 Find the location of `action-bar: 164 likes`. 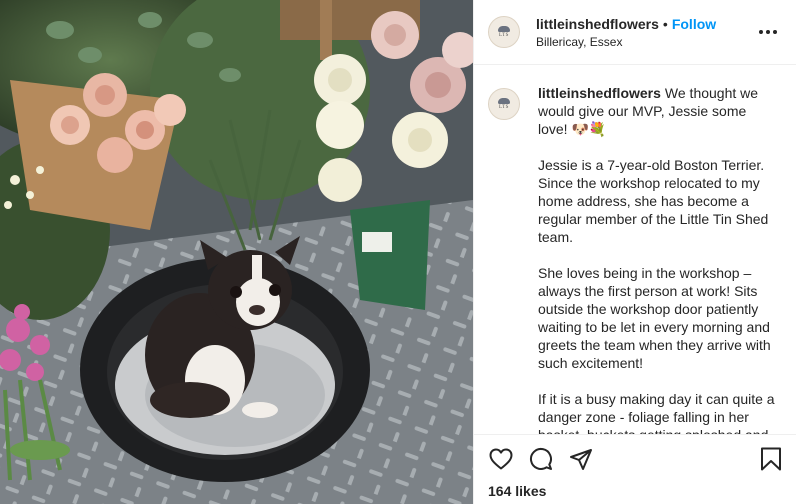

action-bar: 164 likes is located at coordinates (635, 469).